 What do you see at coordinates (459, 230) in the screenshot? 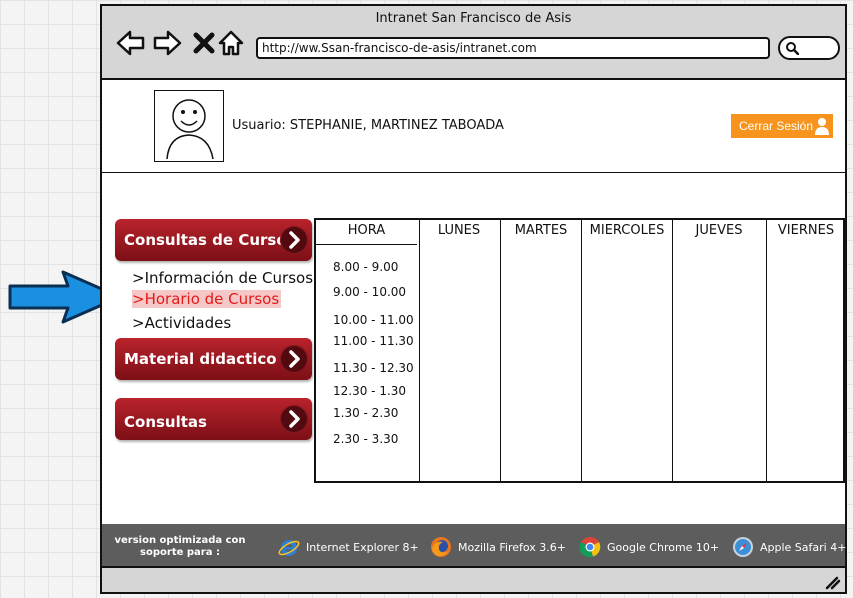
I see `column-header-lunes: LUNES` at bounding box center [459, 230].